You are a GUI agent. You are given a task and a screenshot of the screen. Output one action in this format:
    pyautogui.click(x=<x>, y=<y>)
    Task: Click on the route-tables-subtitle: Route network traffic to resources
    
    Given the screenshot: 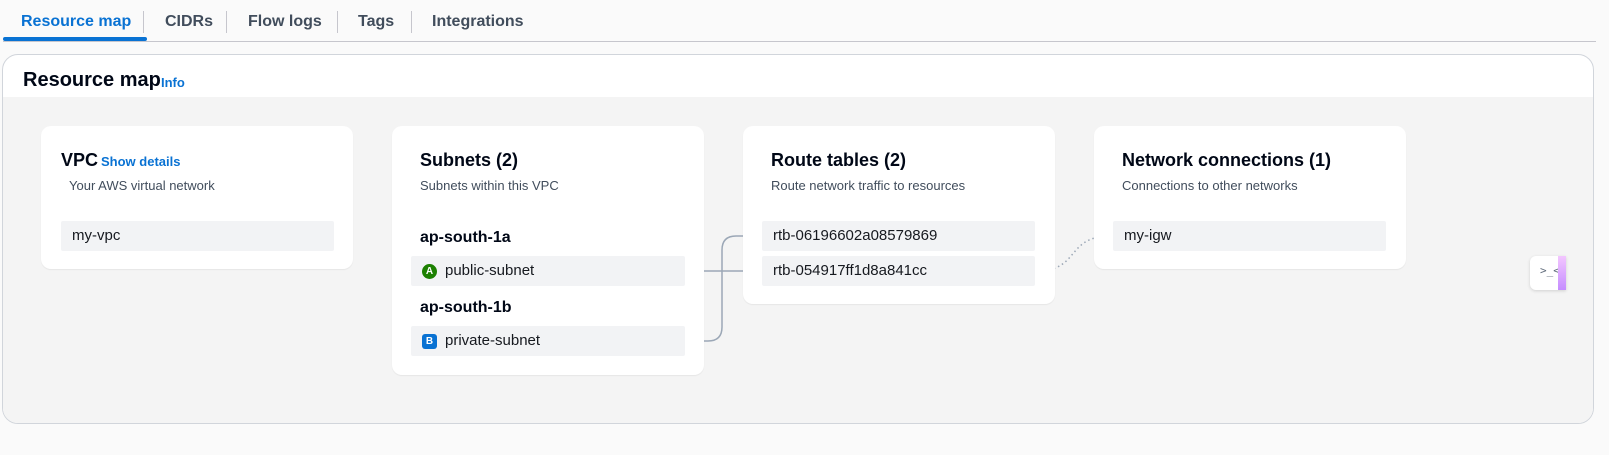 What is the action you would take?
    pyautogui.click(x=868, y=185)
    